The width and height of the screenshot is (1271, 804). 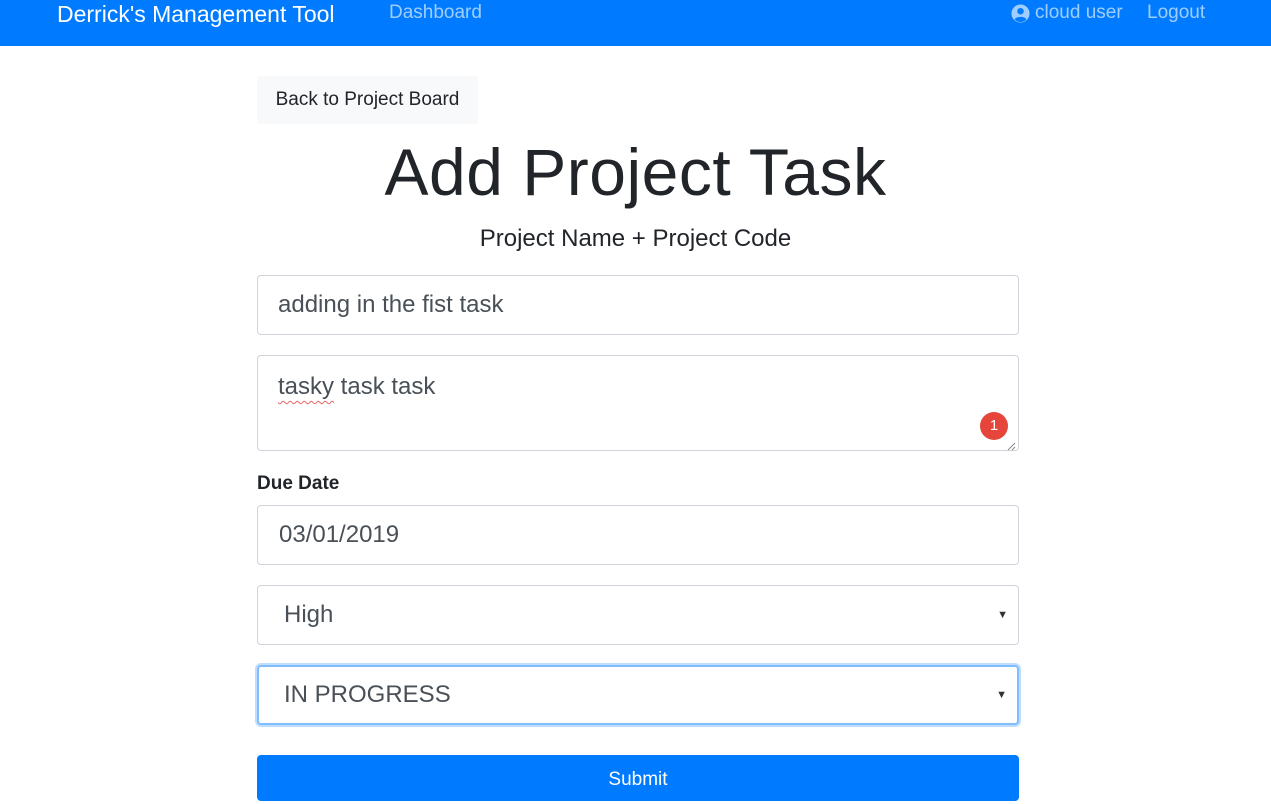 What do you see at coordinates (1079, 12) in the screenshot?
I see `user-name-label: cloud user` at bounding box center [1079, 12].